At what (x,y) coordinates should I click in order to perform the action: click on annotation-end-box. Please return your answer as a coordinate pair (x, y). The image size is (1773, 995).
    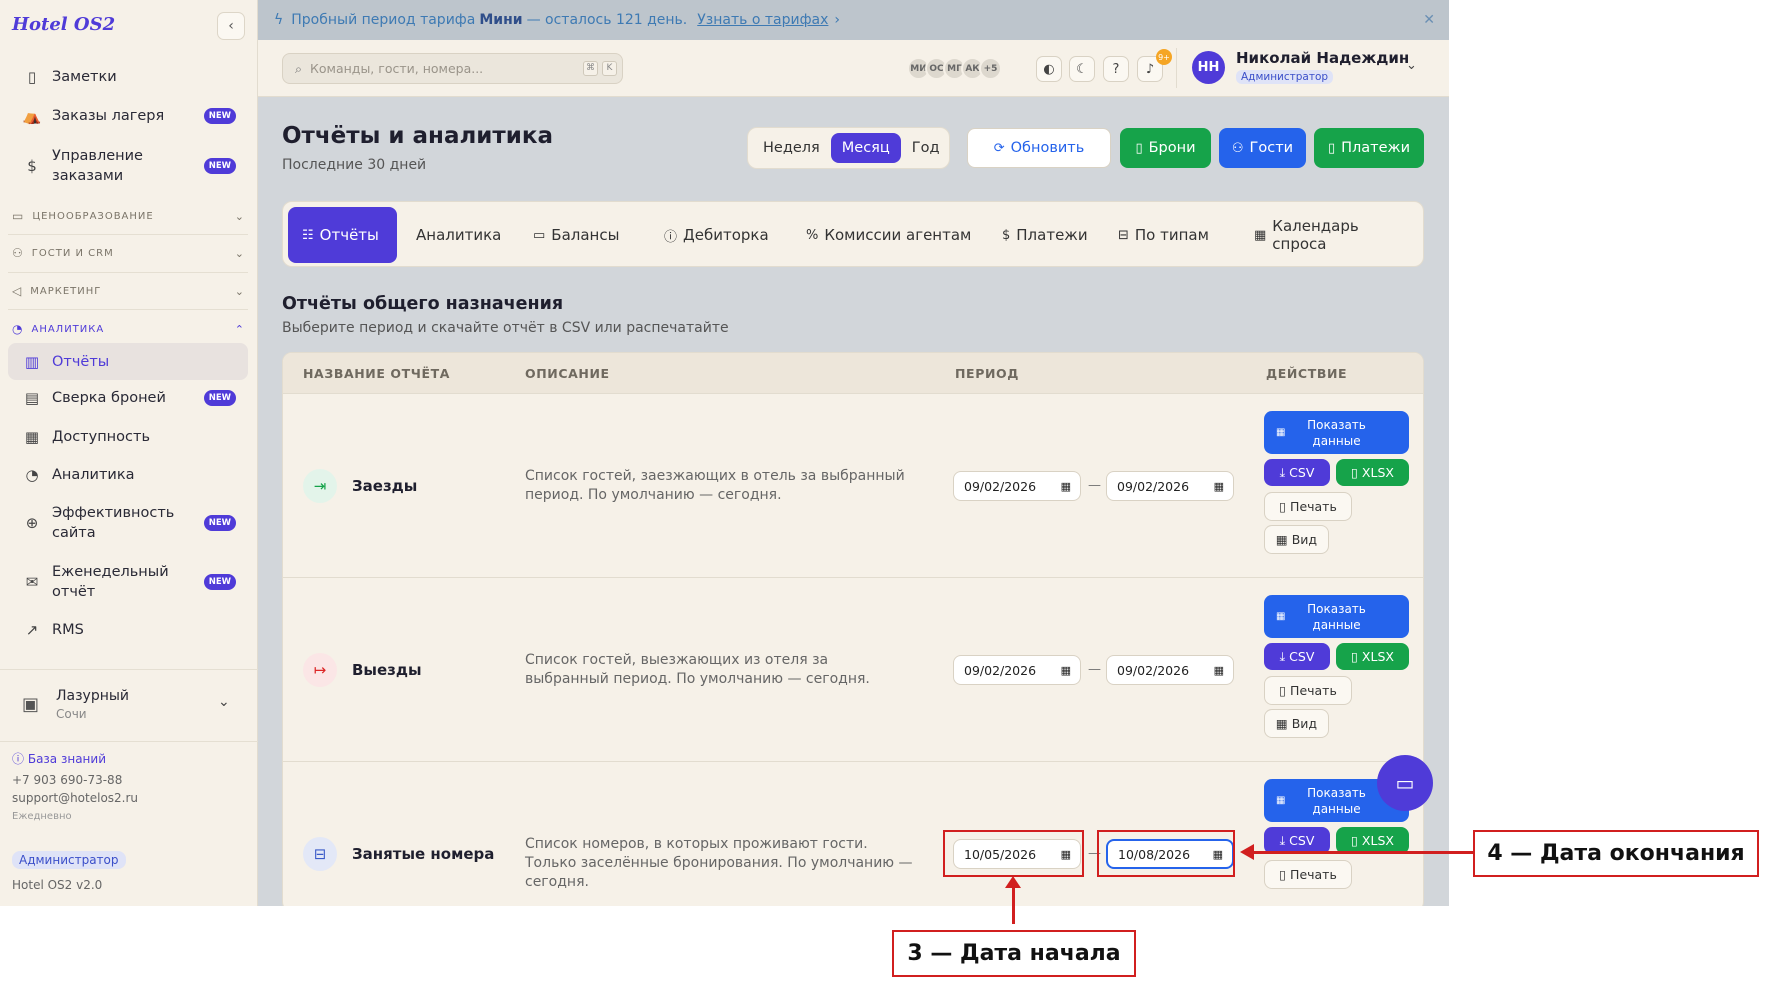
    Looking at the image, I should click on (1166, 853).